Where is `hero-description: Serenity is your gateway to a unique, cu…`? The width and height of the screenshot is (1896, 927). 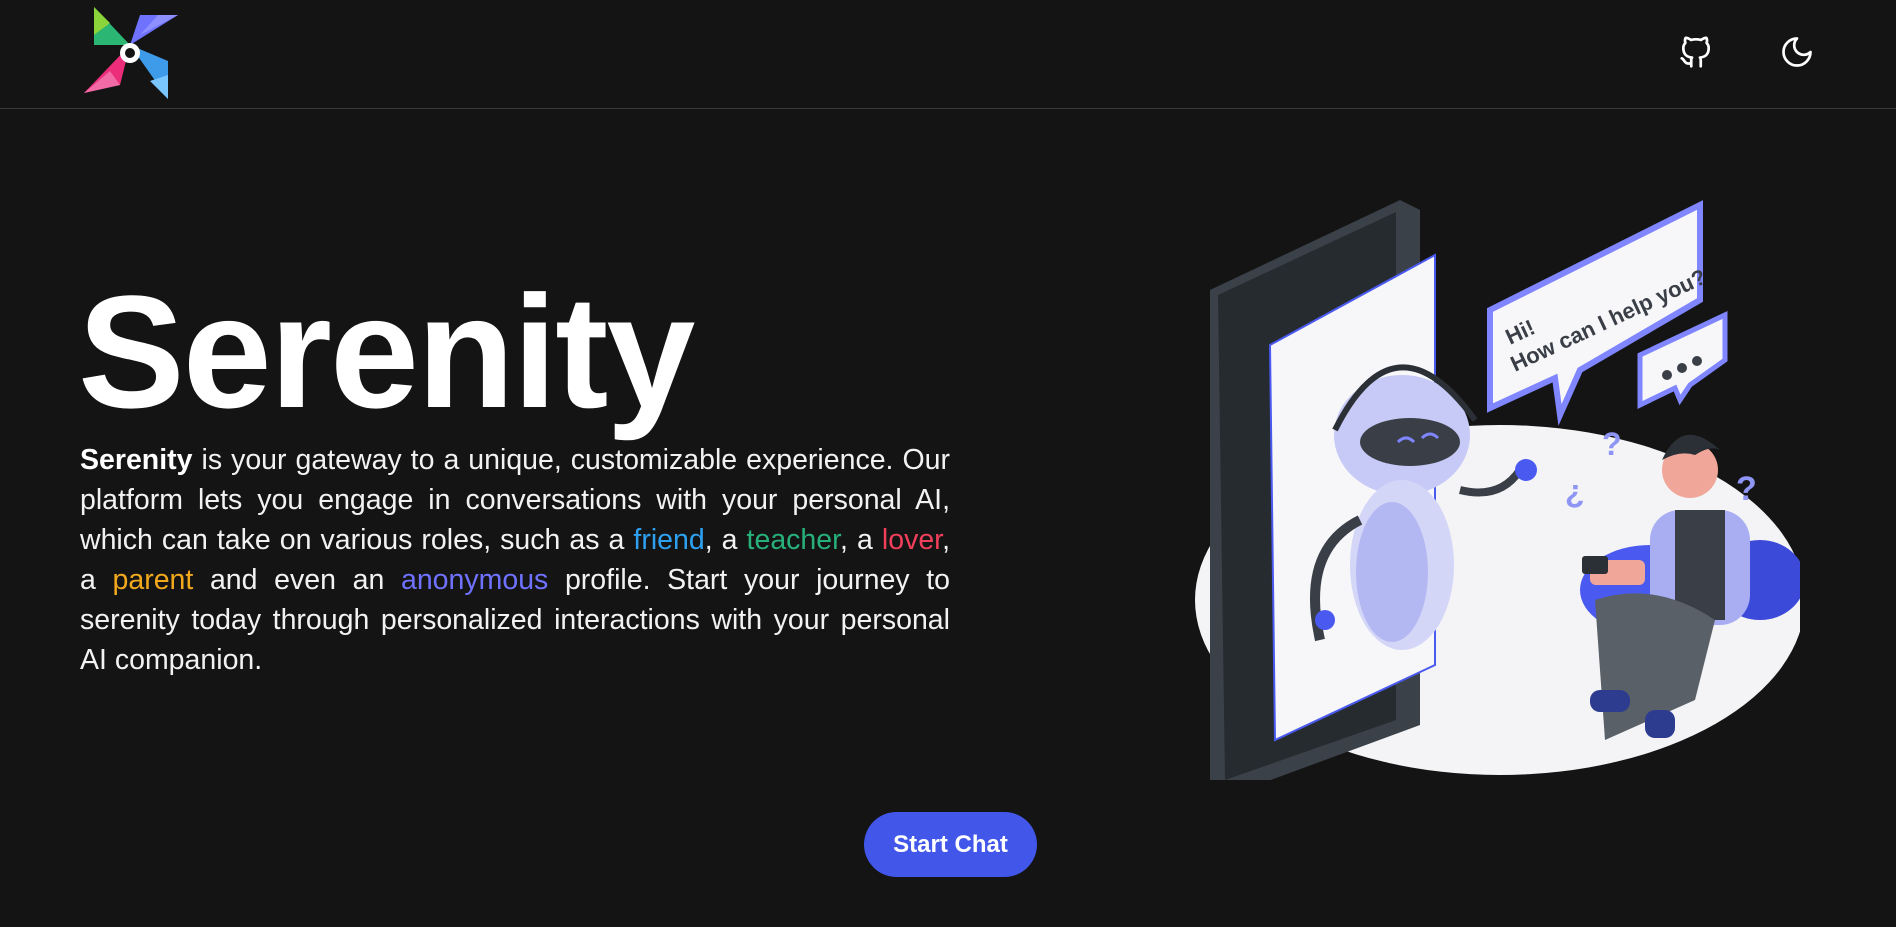 hero-description: Serenity is your gateway to a unique, cu… is located at coordinates (515, 560).